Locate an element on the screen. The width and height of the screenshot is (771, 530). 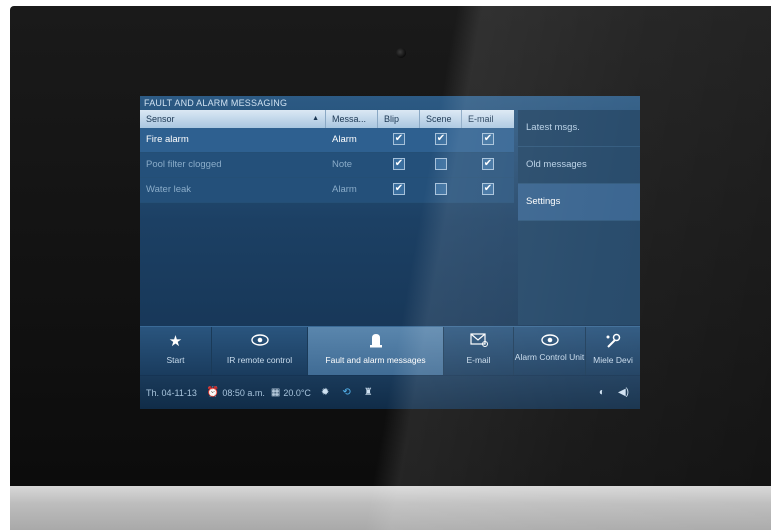
side-menu-item-old-messages: Old messages is located at coordinates (579, 165).